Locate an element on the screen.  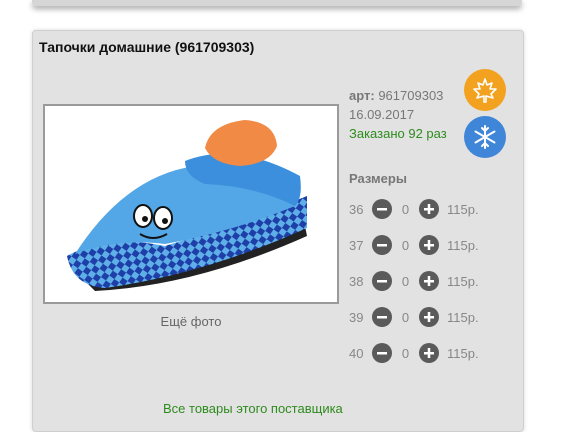
product-date: 16.09.2017 is located at coordinates (382, 114).